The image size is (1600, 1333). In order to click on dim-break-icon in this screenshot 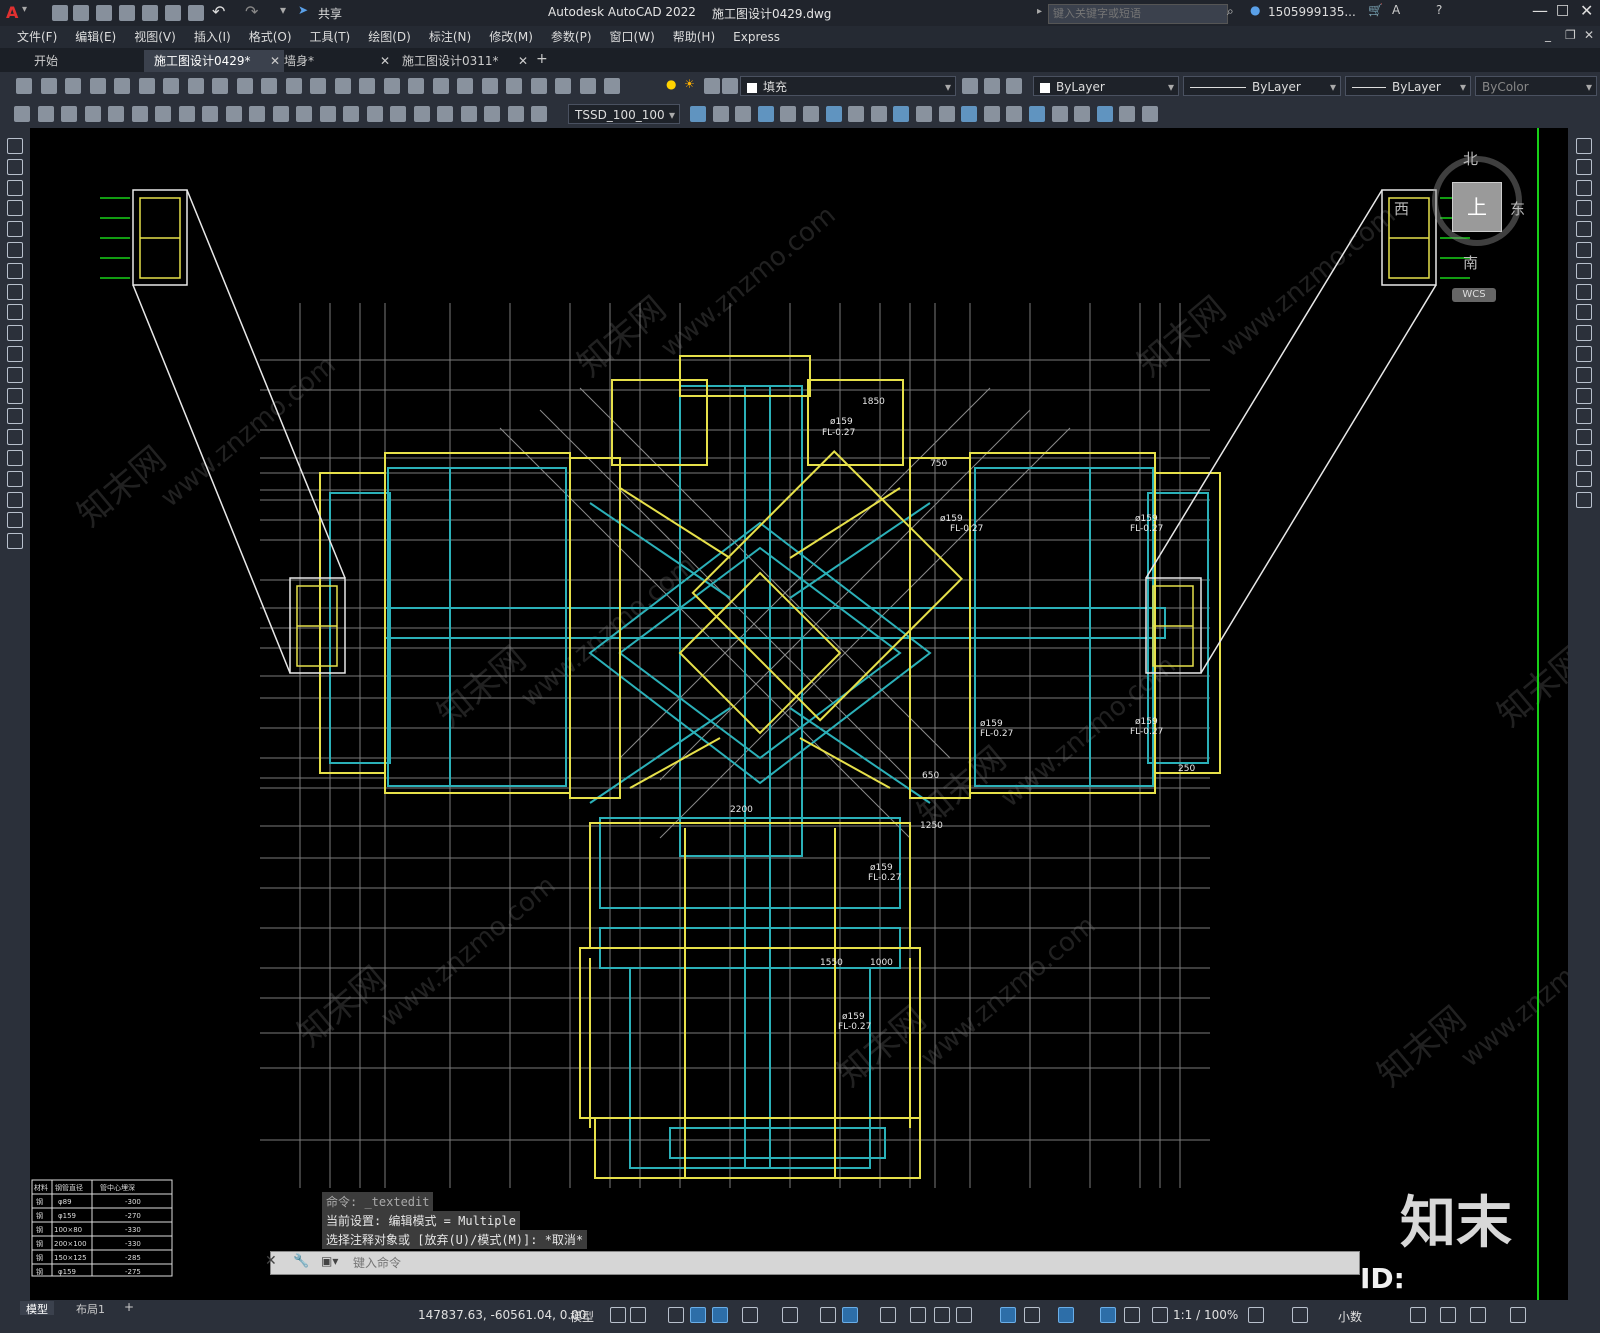, I will do `click(374, 114)`.